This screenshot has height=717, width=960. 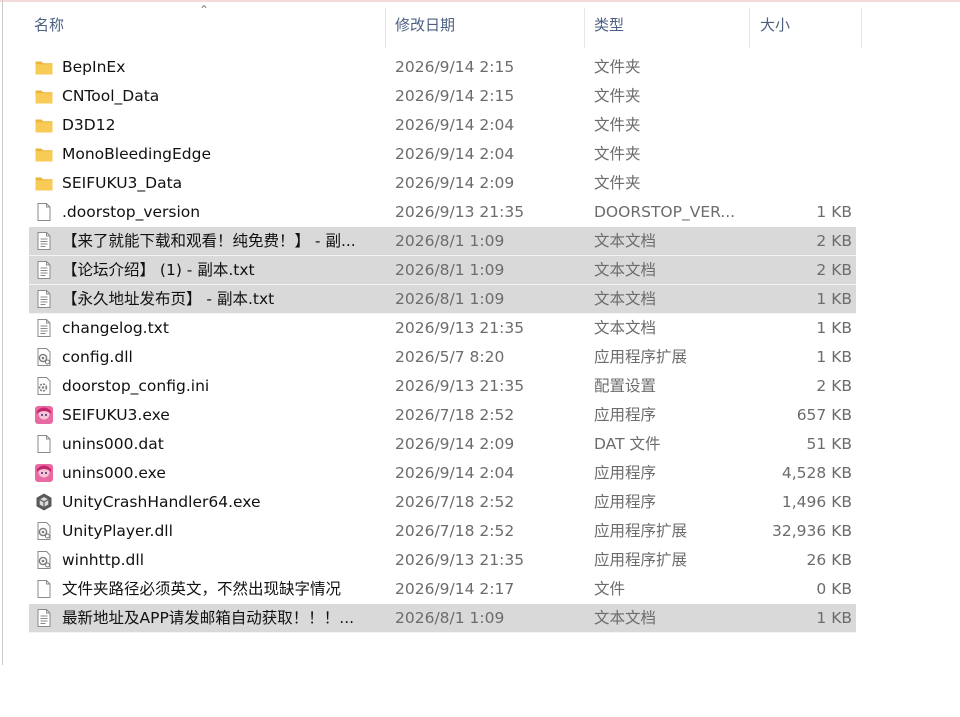 I want to click on file-name: .doorstop_version, so click(x=131, y=212).